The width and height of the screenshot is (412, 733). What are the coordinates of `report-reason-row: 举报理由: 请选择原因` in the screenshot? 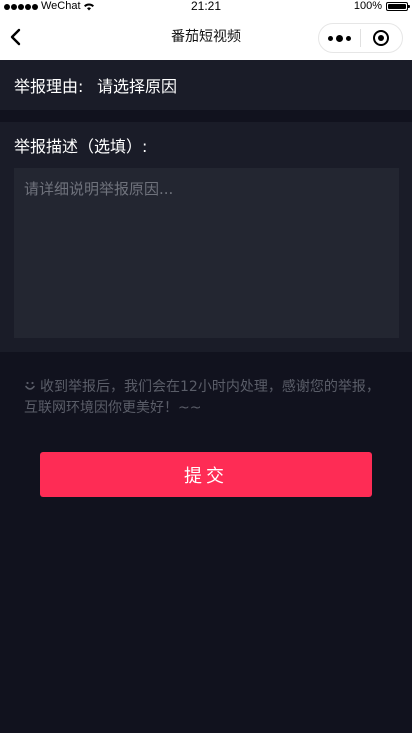 It's located at (206, 85).